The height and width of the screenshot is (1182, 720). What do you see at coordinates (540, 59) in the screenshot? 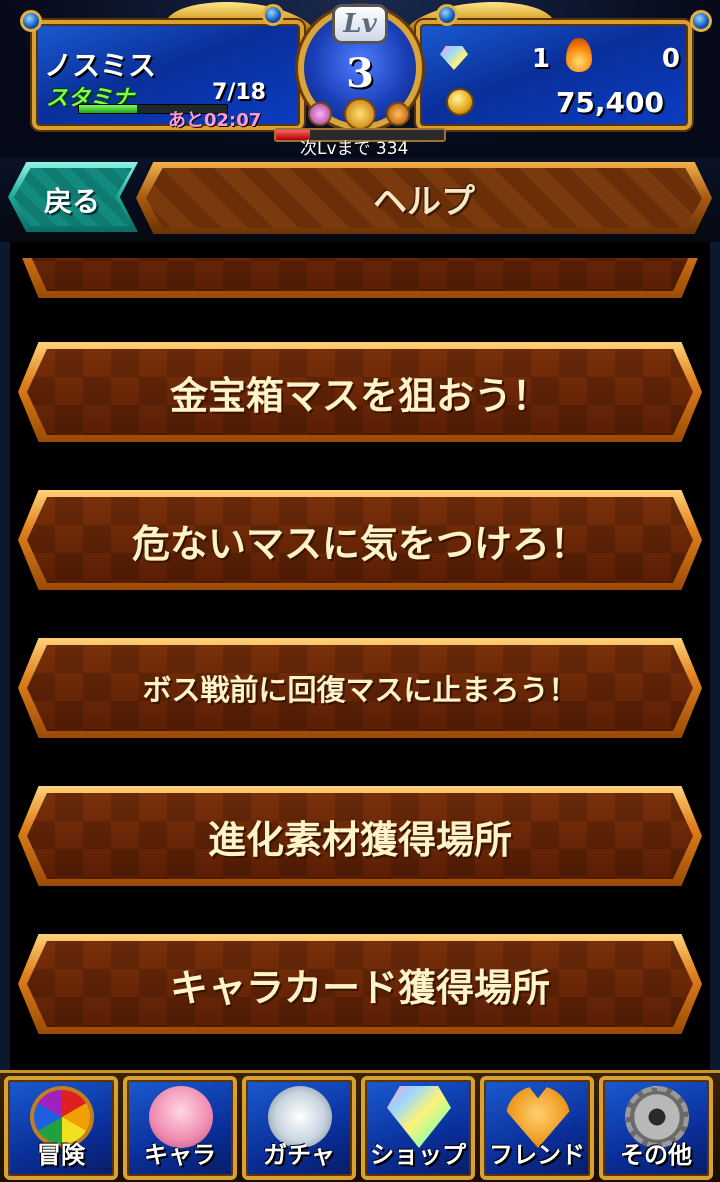
I see `gem-count: 1` at bounding box center [540, 59].